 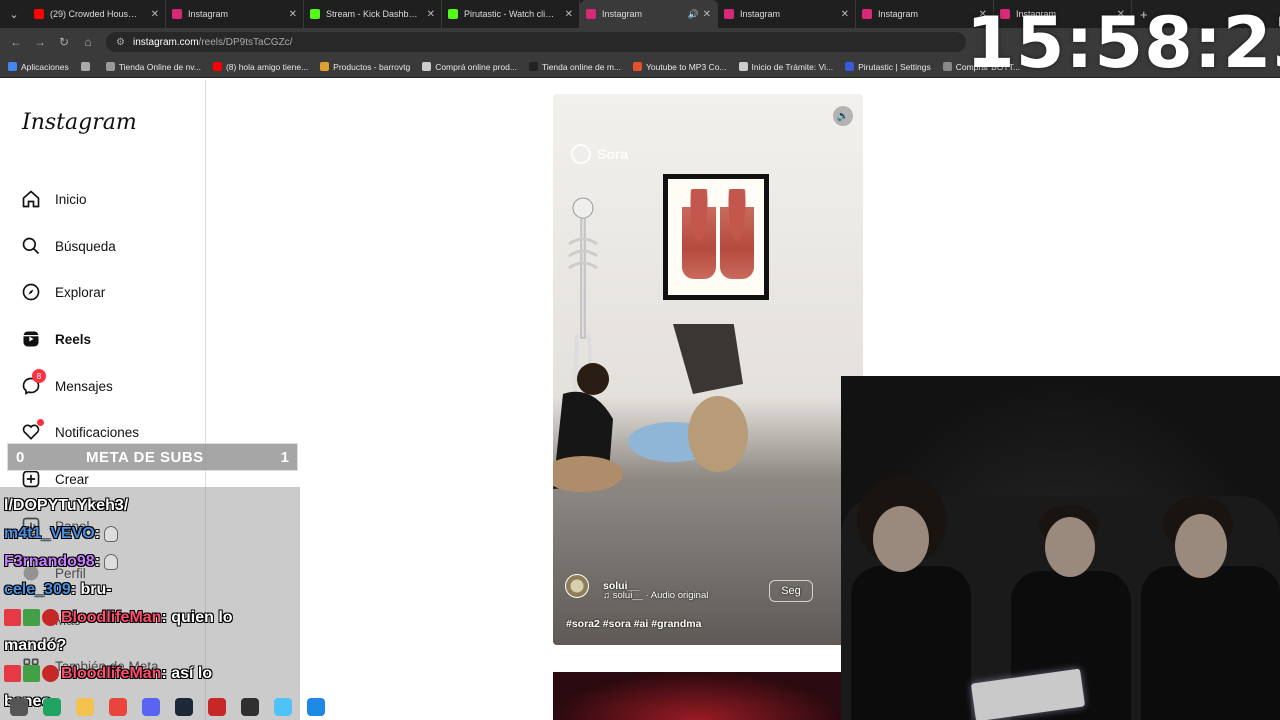 I want to click on tab-search-button: ⌄, so click(x=14, y=14).